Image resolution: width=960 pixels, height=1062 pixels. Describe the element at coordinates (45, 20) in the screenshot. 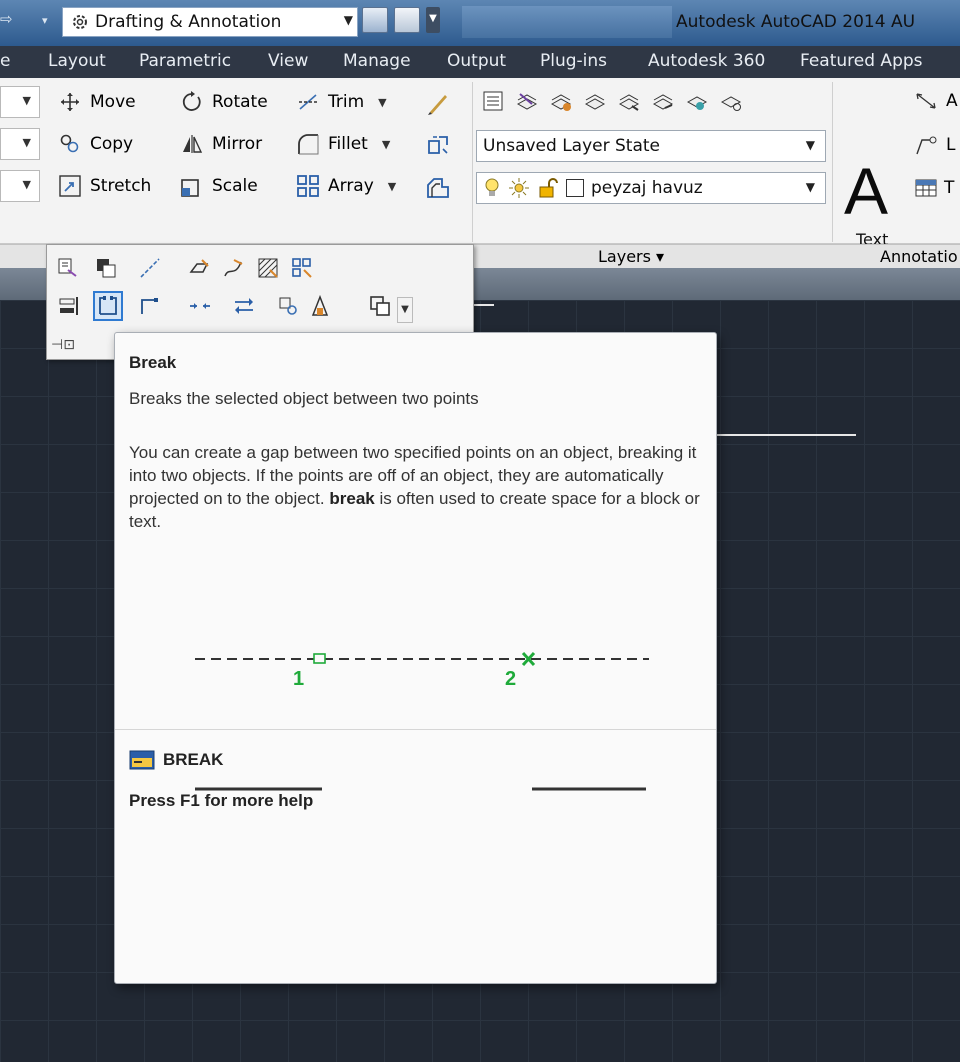

I see `chevron-down-icon: ▾` at that location.